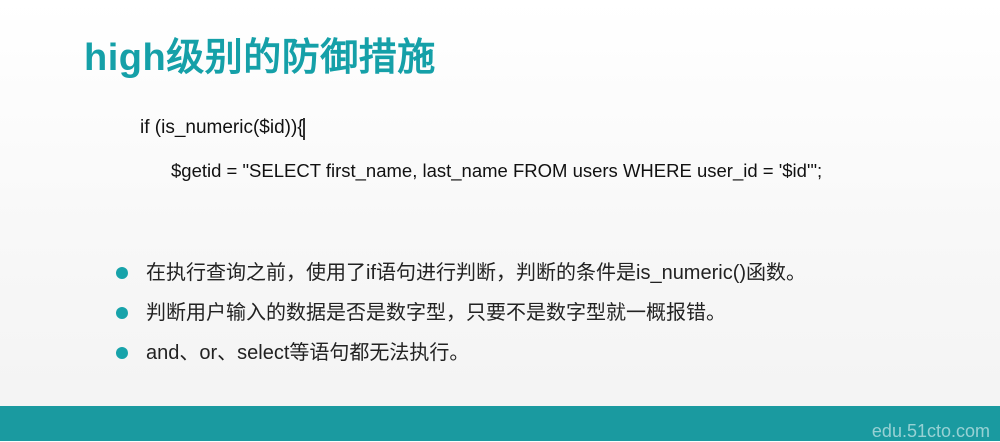 This screenshot has width=1000, height=442. I want to click on code-line-if: if (is_numeric($id)){, so click(222, 127).